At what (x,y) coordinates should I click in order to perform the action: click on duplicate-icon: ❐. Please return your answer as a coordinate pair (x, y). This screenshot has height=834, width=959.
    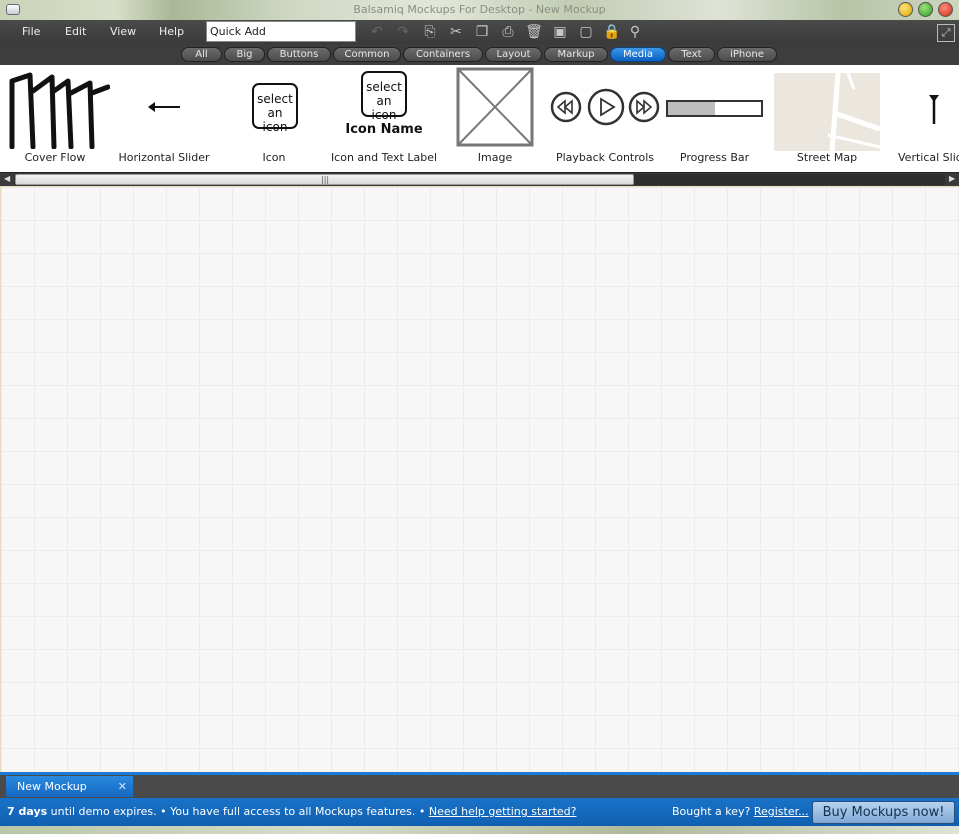
    Looking at the image, I should click on (482, 32).